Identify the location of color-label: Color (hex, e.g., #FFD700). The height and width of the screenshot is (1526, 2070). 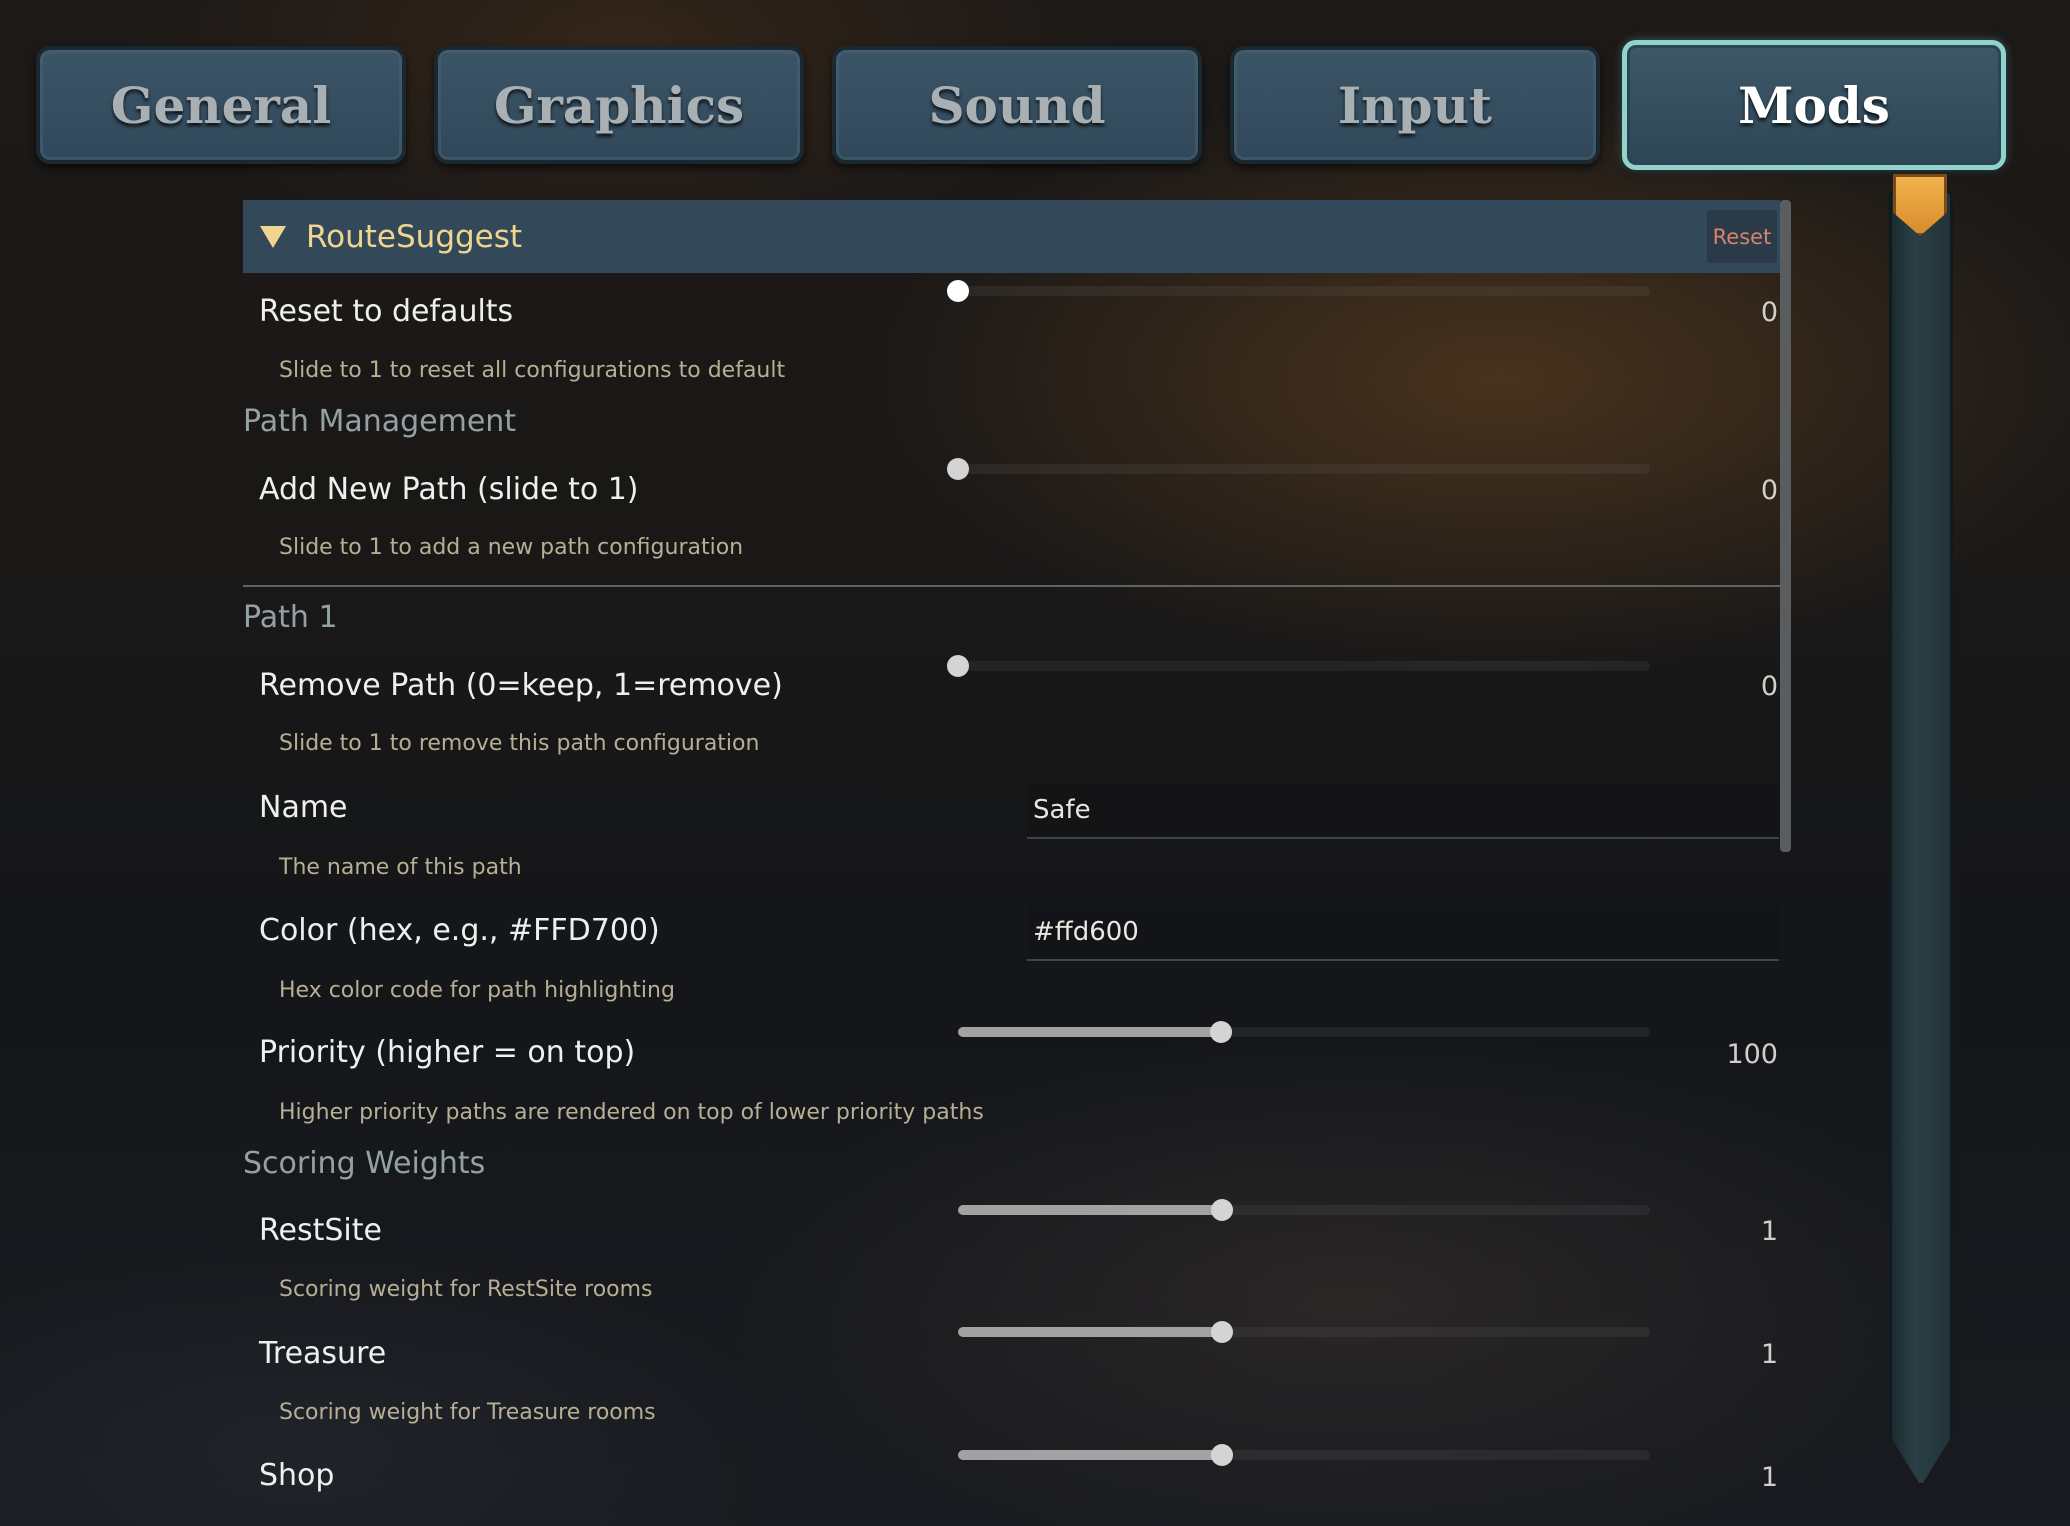
(459, 930).